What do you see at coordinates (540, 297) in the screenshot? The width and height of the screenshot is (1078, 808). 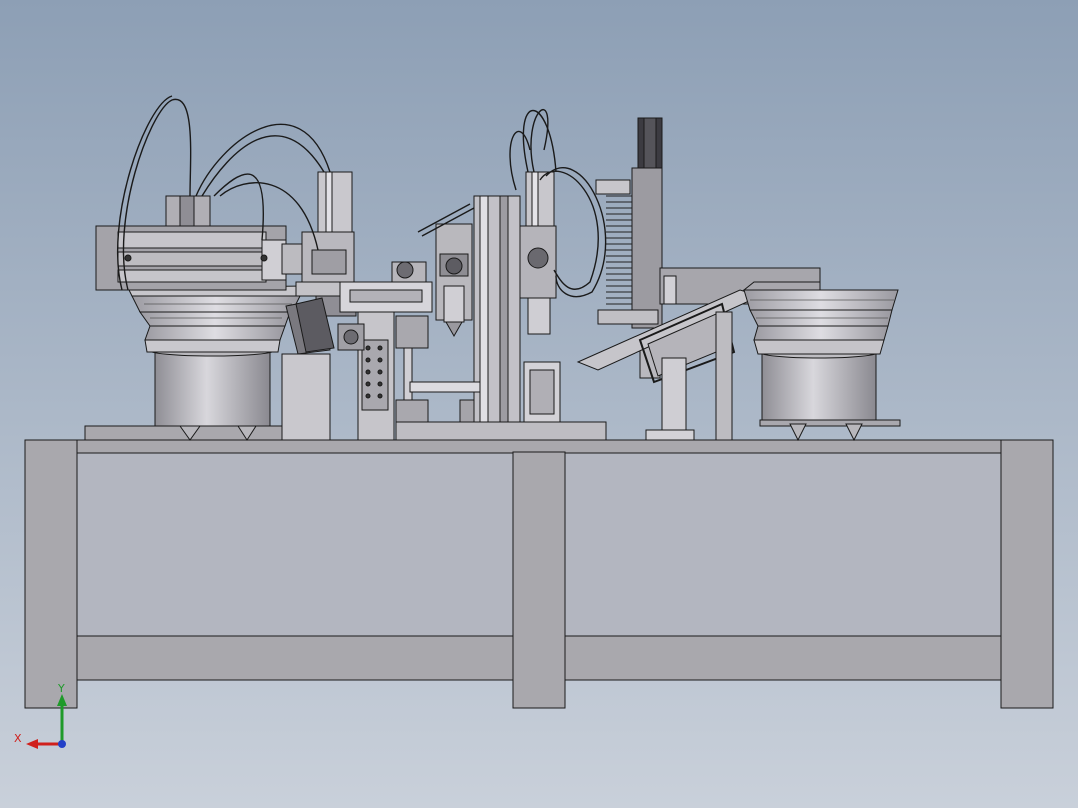 I see `right-vertical-actuator` at bounding box center [540, 297].